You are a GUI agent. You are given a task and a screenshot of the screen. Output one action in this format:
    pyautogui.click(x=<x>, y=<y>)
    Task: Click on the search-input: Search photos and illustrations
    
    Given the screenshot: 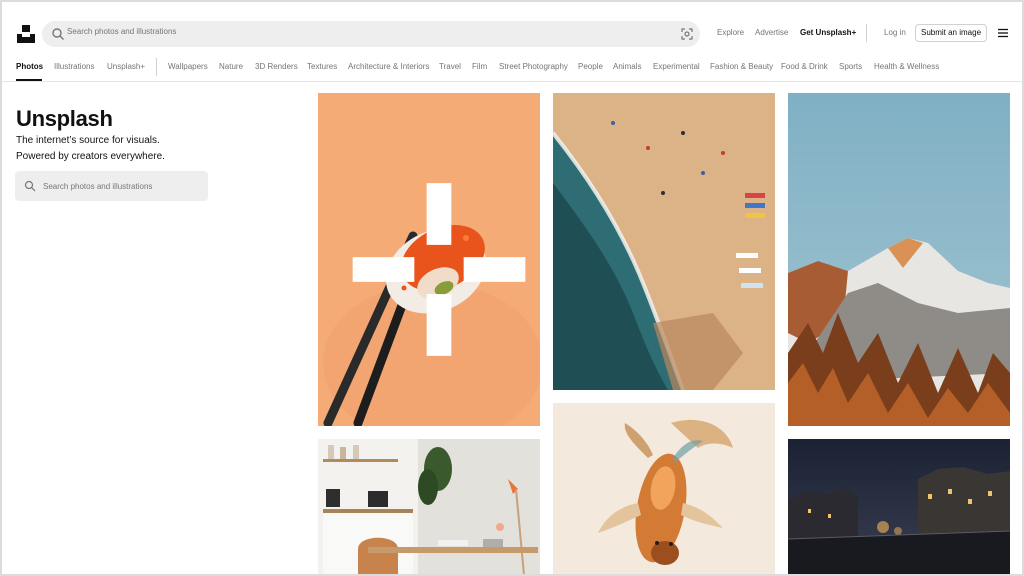 What is the action you would take?
    pyautogui.click(x=121, y=31)
    